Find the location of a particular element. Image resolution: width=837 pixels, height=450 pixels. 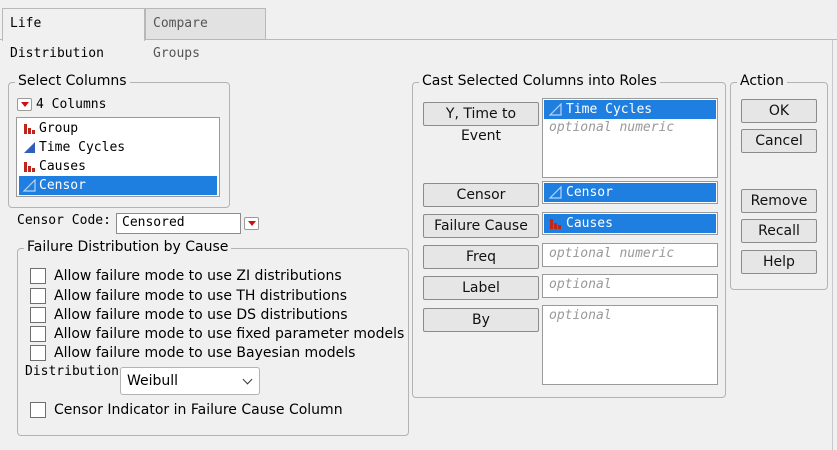

cast-roles-title: Cast Selected Columns into Roles is located at coordinates (539, 81).